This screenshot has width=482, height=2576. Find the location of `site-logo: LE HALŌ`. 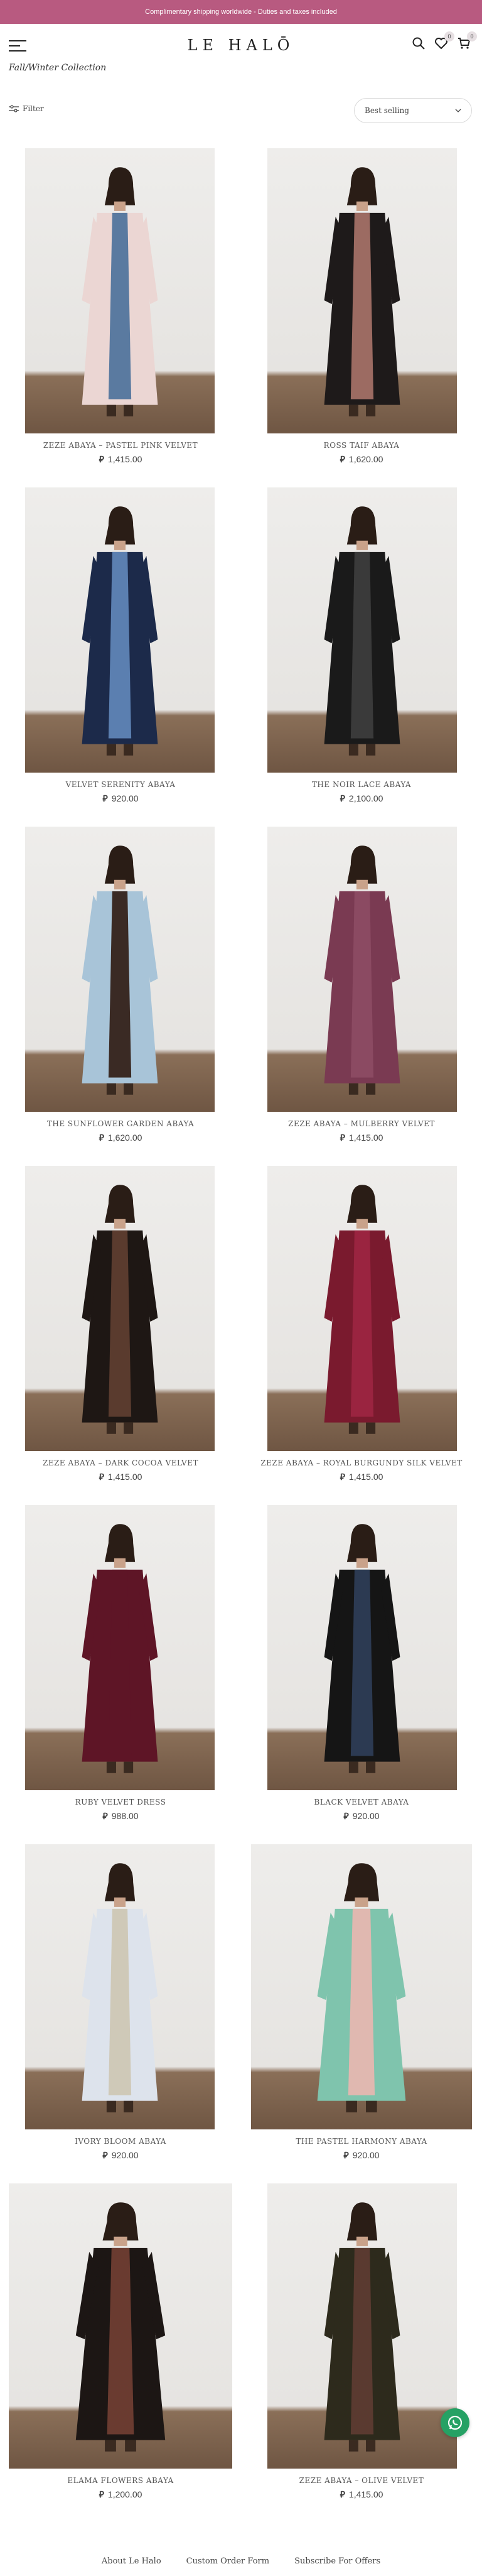

site-logo: LE HALŌ is located at coordinates (241, 45).